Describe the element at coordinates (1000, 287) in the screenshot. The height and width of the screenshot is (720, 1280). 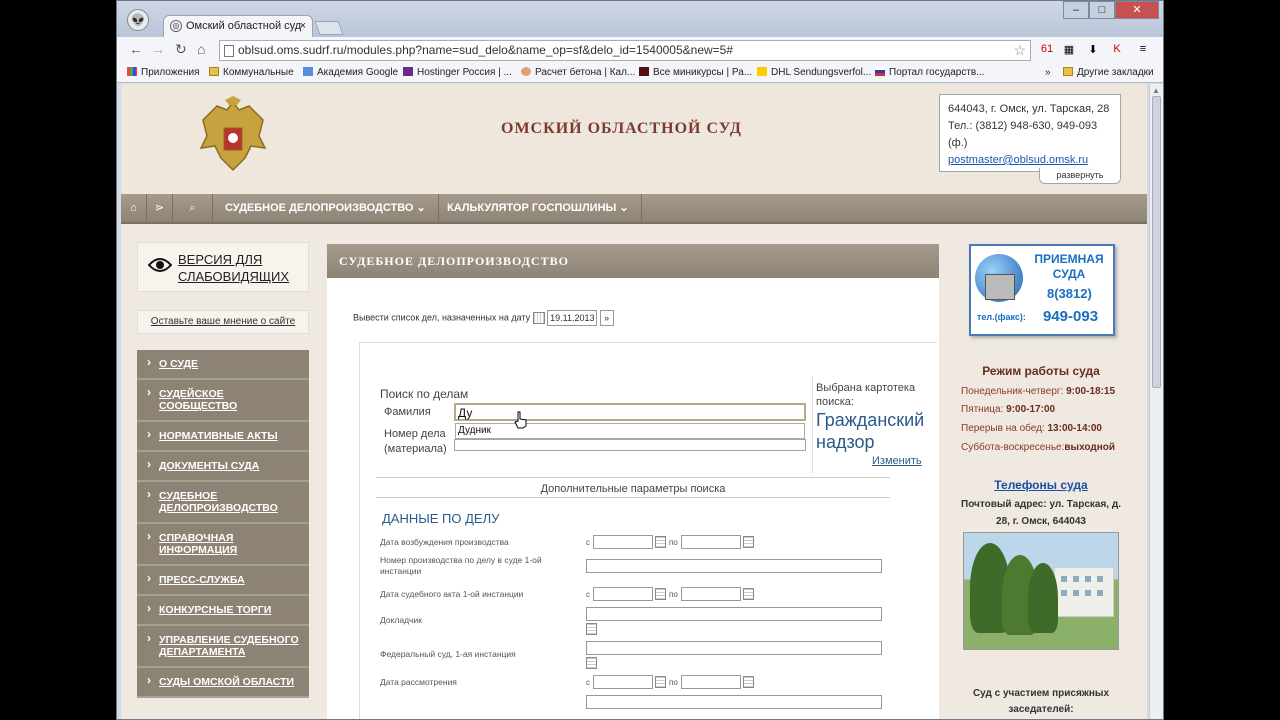
I see `fax-phone-icon` at that location.